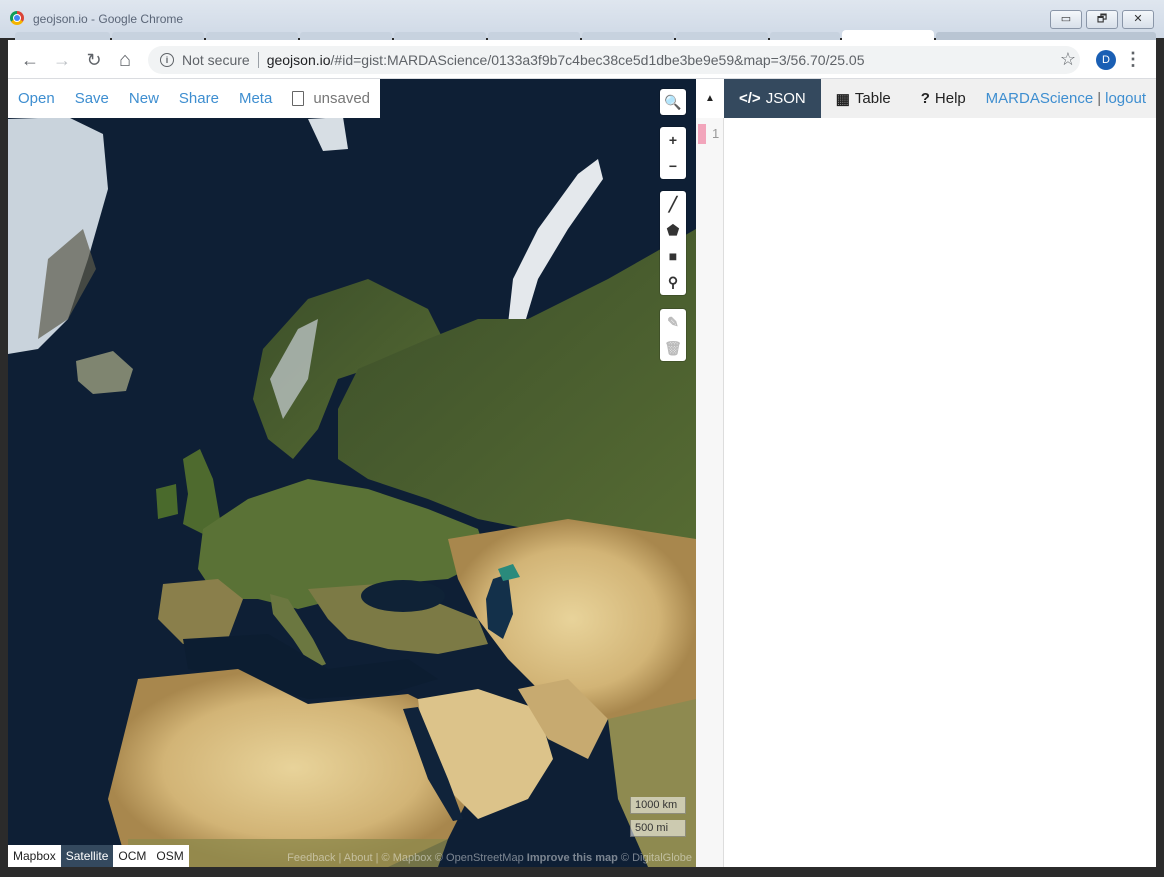 The width and height of the screenshot is (1164, 877). I want to click on open-button: Open, so click(36, 98).